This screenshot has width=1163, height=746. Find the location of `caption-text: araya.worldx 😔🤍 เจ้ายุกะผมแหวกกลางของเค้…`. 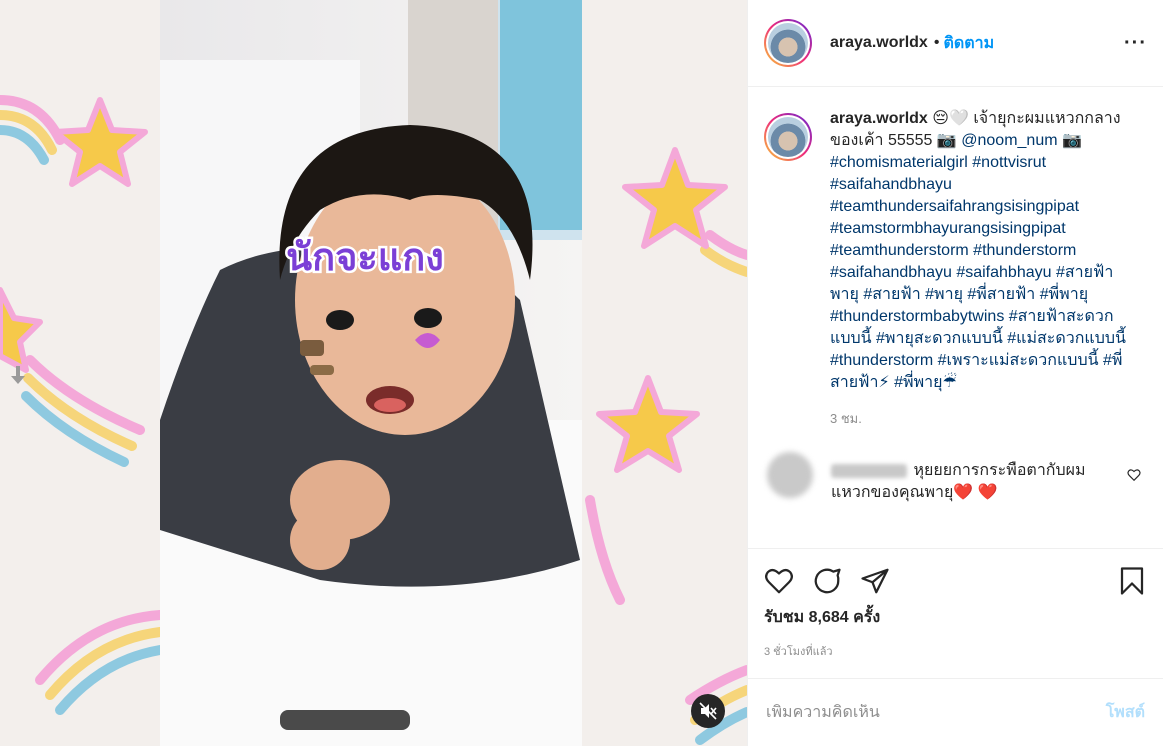

caption-text: araya.worldx 😔🤍 เจ้ายุกะผมแหวกกลางของเค้… is located at coordinates (980, 269).